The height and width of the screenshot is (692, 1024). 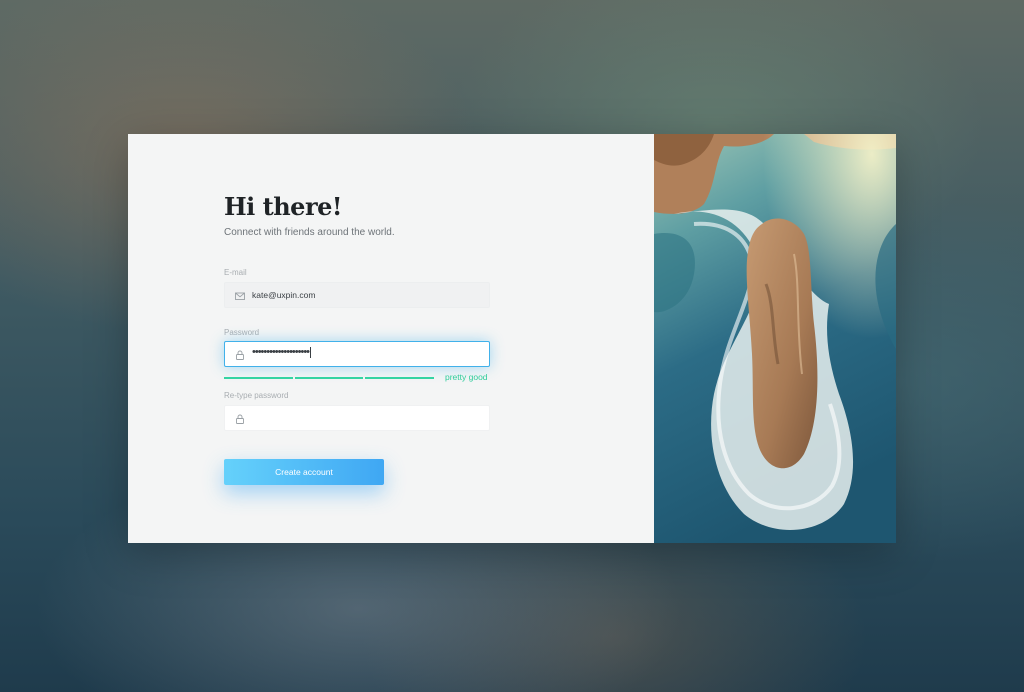 What do you see at coordinates (304, 472) in the screenshot?
I see `create-account-button: Create account` at bounding box center [304, 472].